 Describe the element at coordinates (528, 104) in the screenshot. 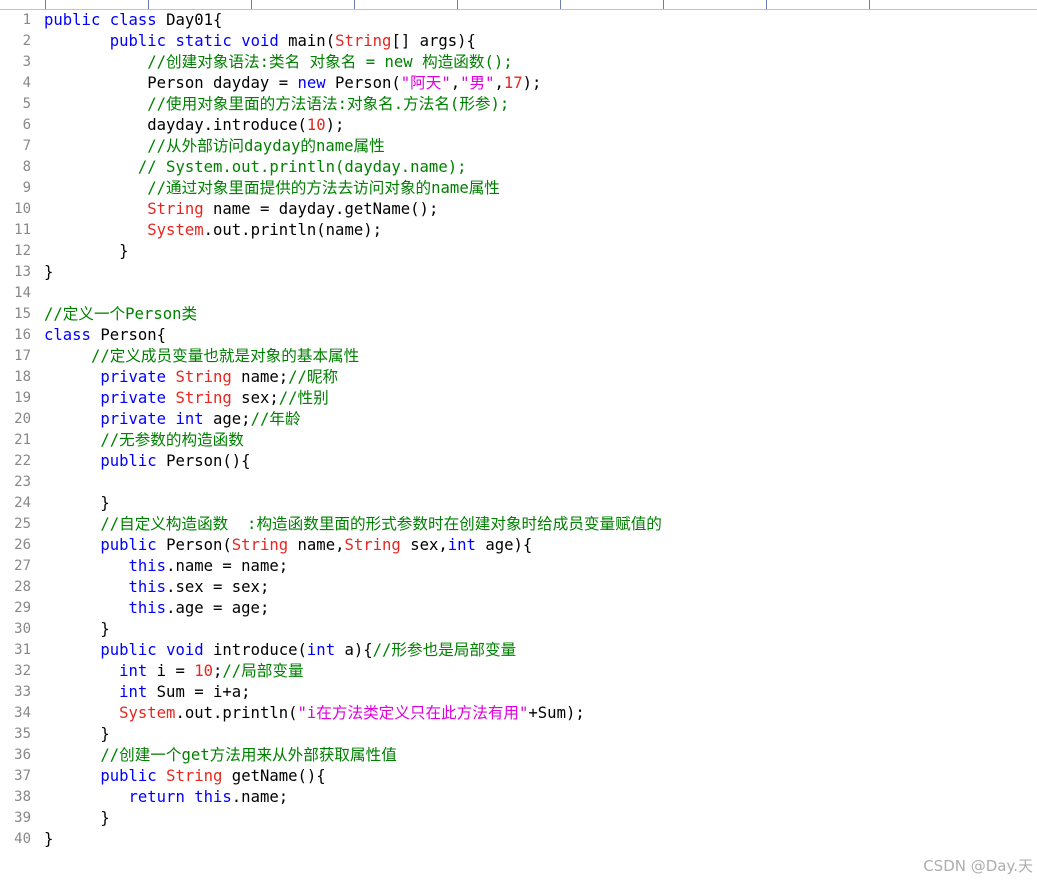

I see `code-line: 5 //使用对象里面的方法语法:对象名.方法名(形参);` at that location.